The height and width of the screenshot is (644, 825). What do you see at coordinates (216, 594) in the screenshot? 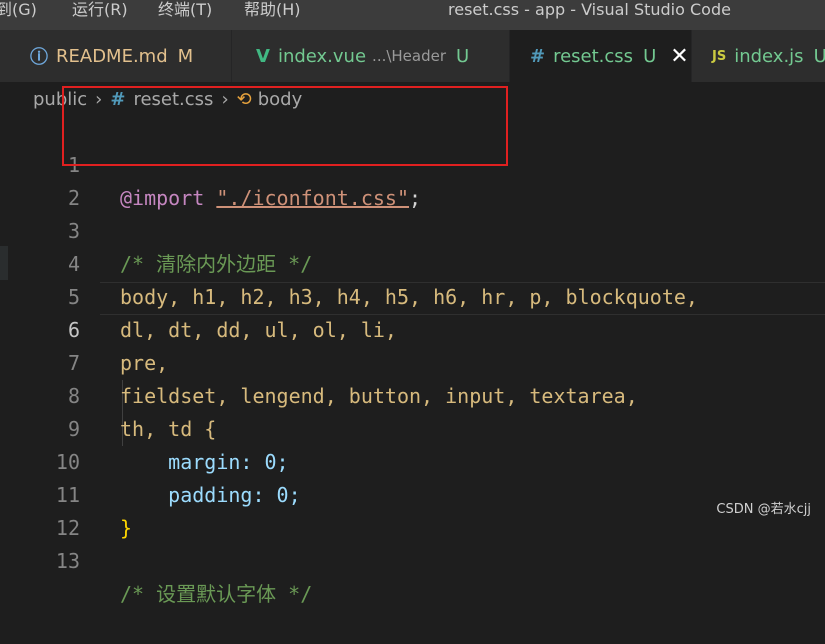
I see `code-text: /* 设置默认字体 */` at bounding box center [216, 594].